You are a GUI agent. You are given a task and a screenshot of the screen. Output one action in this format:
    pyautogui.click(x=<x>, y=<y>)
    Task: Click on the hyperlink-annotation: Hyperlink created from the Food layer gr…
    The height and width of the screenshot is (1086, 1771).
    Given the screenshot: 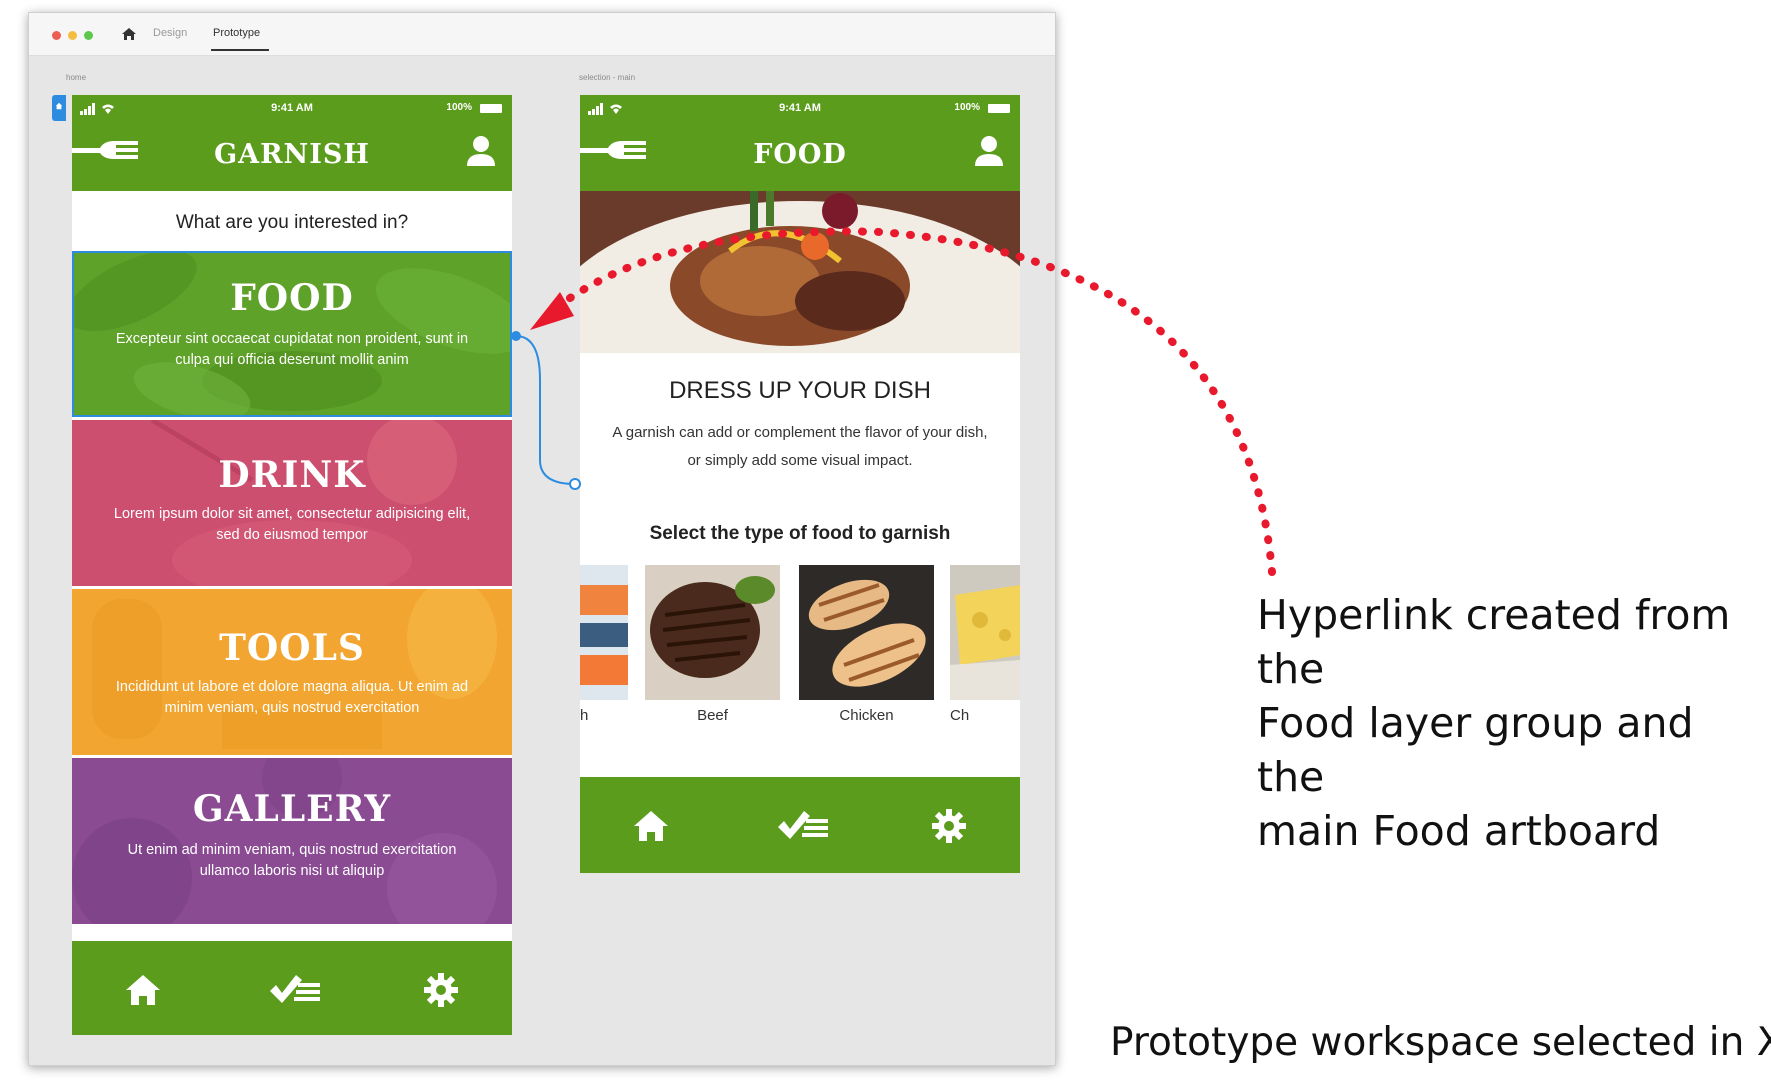 What is the action you would take?
    pyautogui.click(x=1514, y=723)
    